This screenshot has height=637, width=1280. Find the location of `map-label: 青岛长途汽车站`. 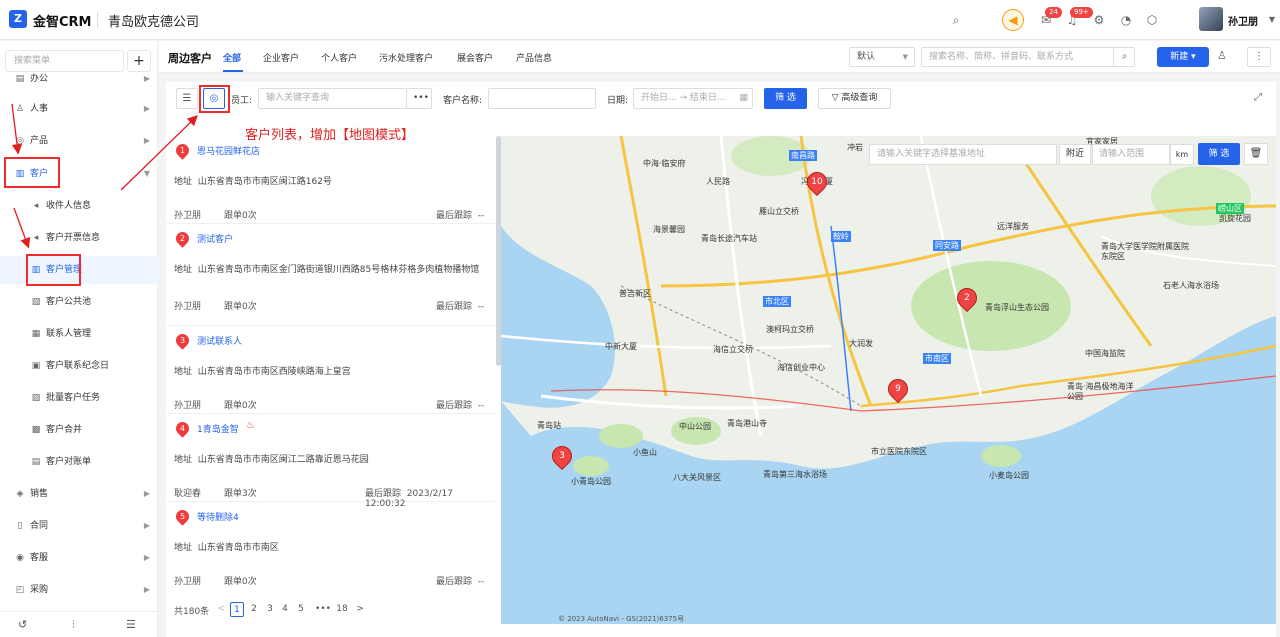

map-label: 青岛长途汽车站 is located at coordinates (729, 238).